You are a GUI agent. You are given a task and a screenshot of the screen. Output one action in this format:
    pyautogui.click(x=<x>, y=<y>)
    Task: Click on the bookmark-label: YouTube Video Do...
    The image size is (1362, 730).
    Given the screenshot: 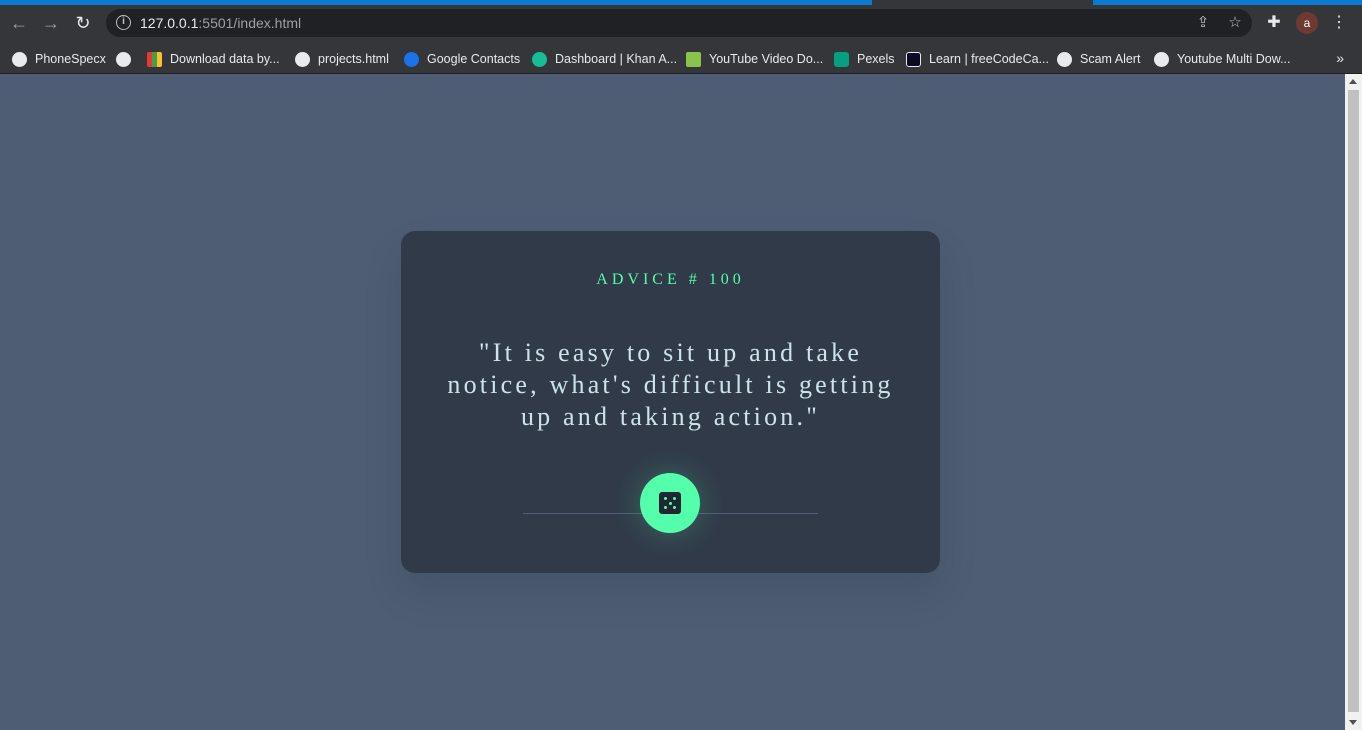 What is the action you would take?
    pyautogui.click(x=766, y=59)
    